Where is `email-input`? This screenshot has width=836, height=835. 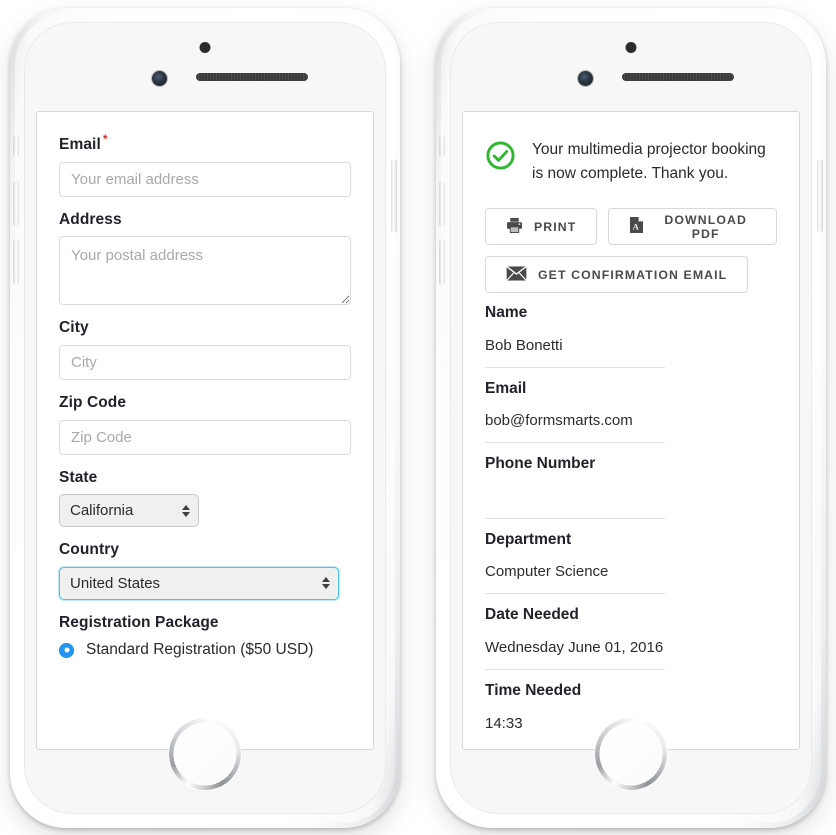 email-input is located at coordinates (205, 179).